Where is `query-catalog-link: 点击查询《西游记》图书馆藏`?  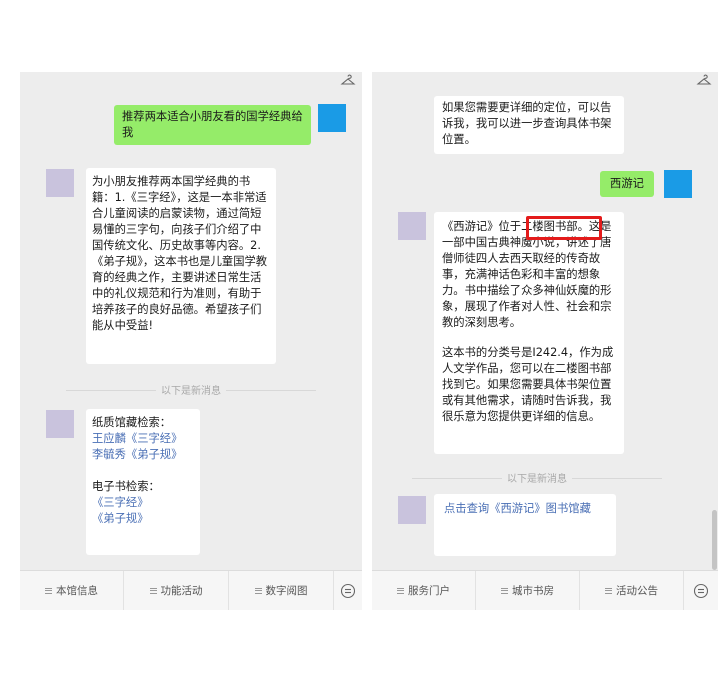
query-catalog-link: 点击查询《西游记》图书馆藏 is located at coordinates (525, 509).